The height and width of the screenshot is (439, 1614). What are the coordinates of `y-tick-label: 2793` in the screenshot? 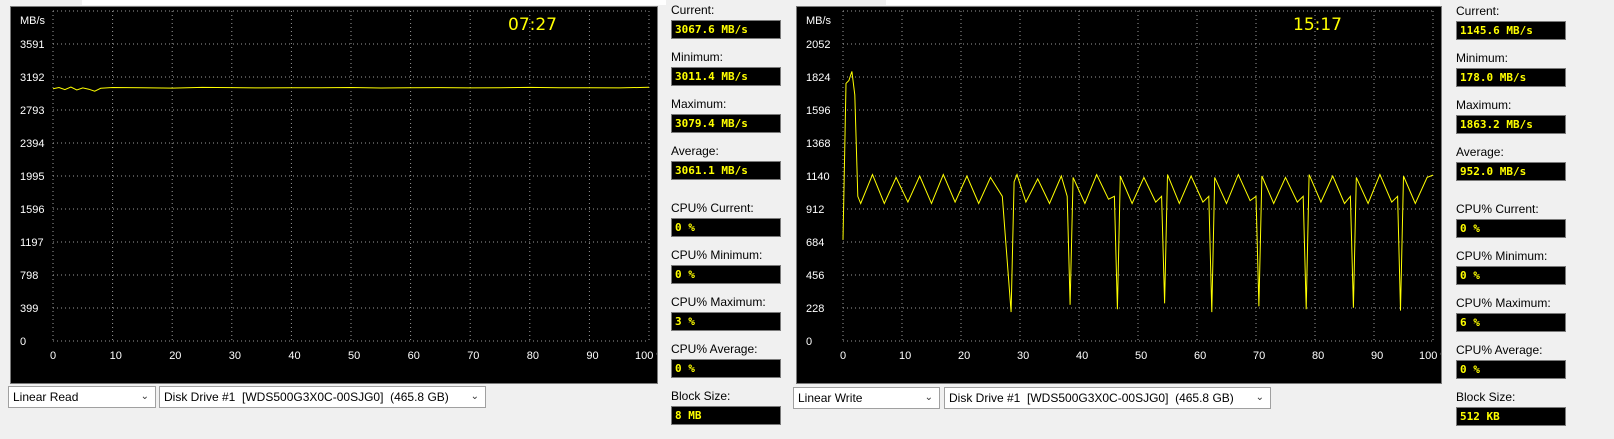 It's located at (32, 111).